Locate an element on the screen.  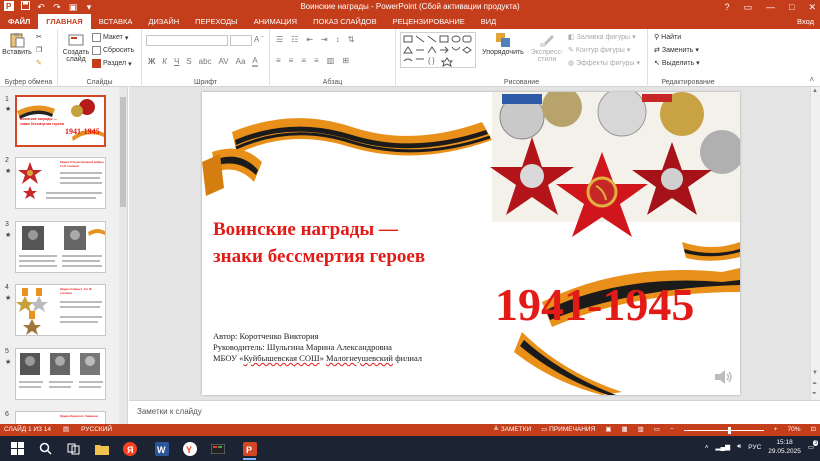
font-color-icon: A is located at coordinates (255, 61).